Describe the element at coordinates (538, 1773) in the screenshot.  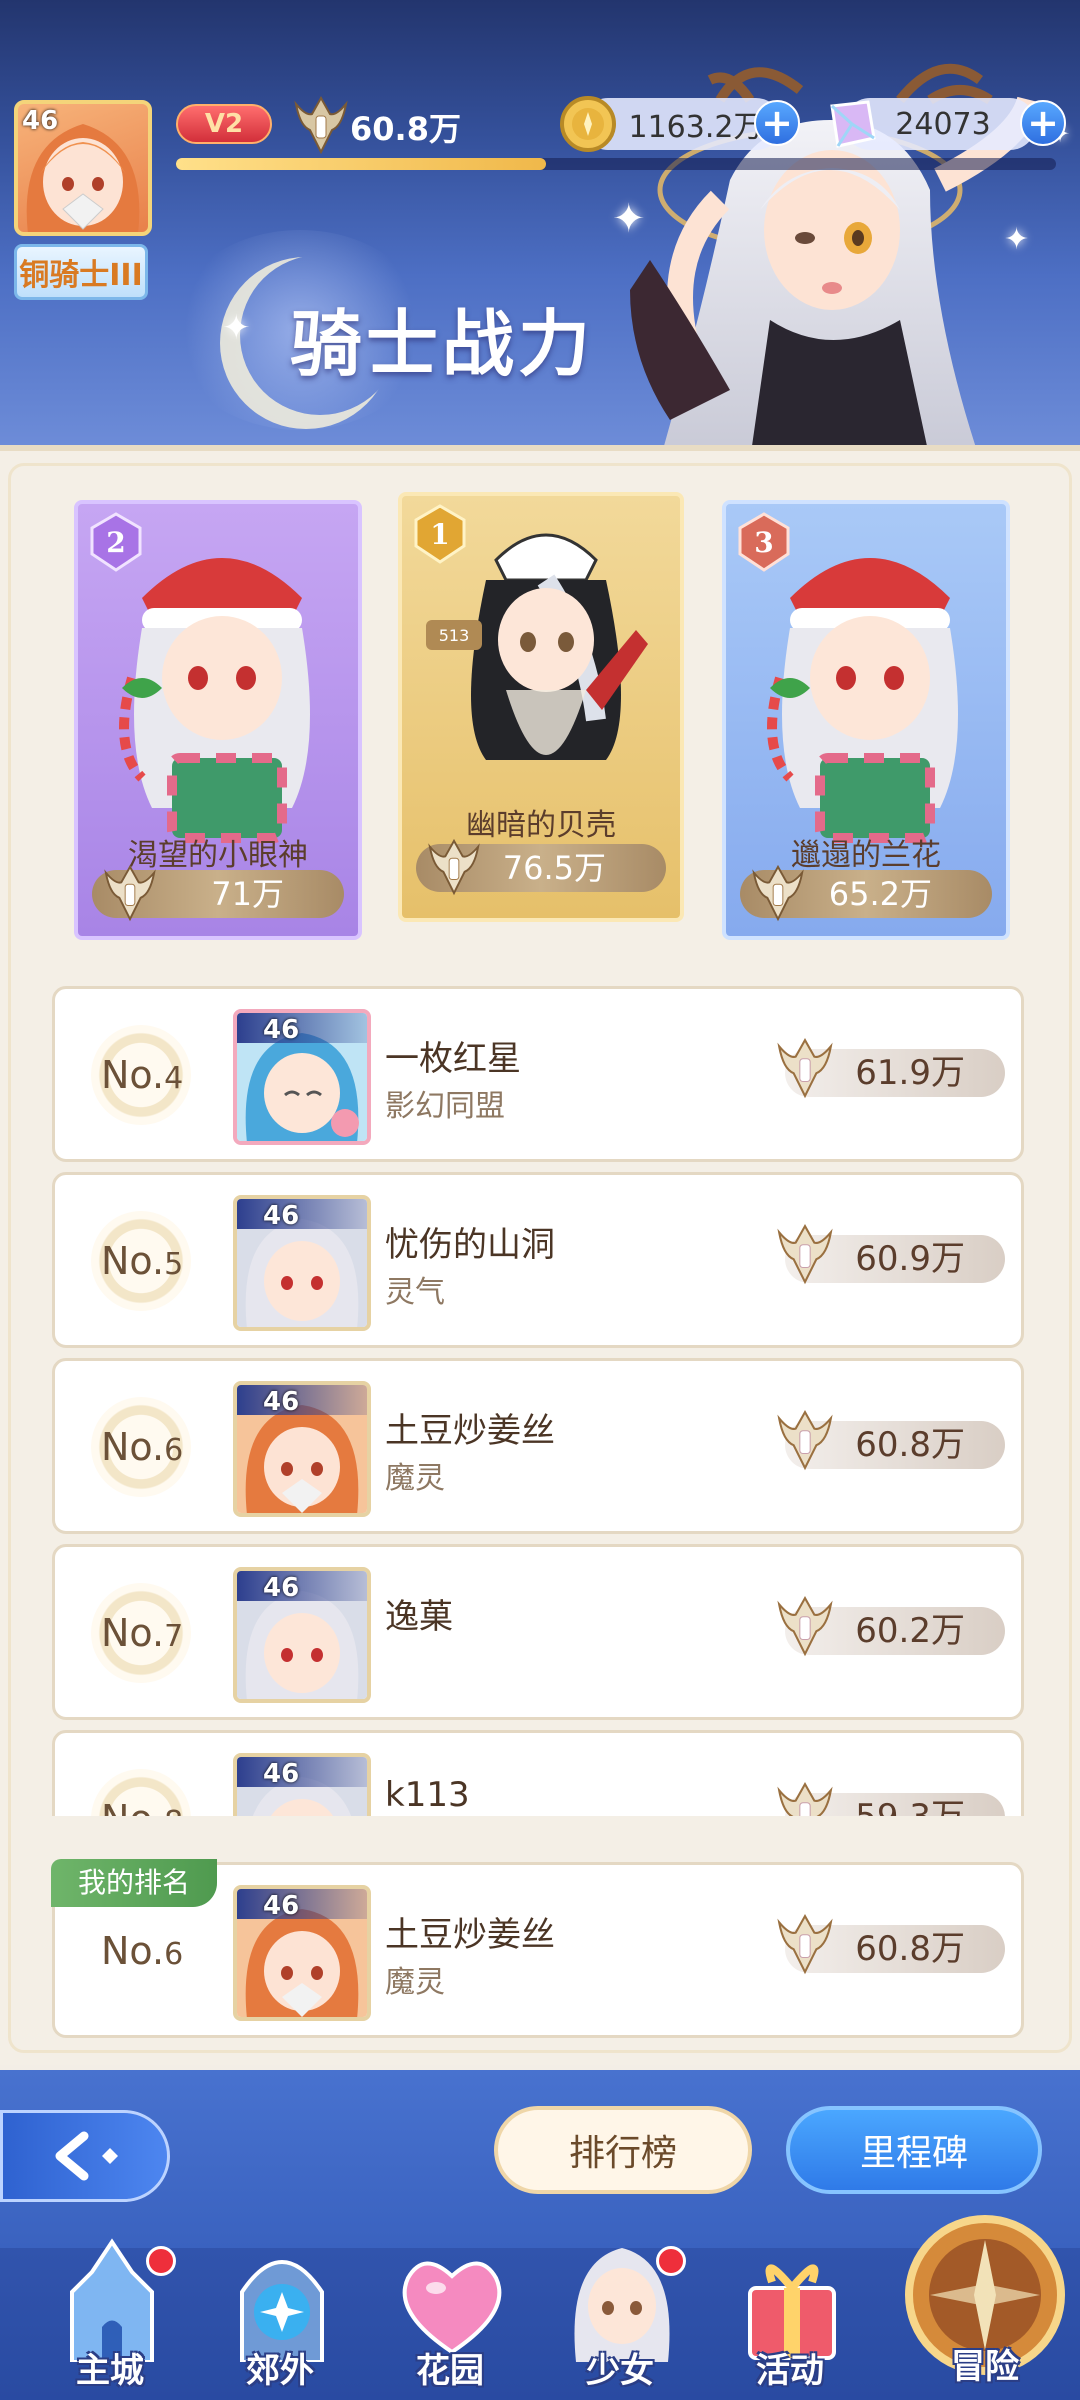
I see `list-item: No.8 46 k113 59.3万` at that location.